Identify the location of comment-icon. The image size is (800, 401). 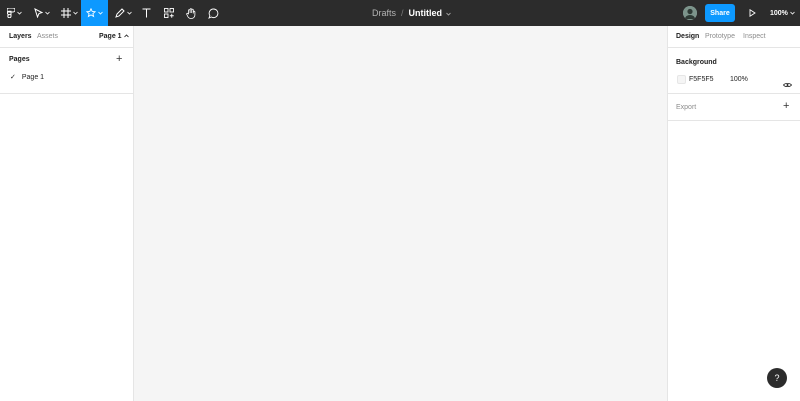
(213, 13).